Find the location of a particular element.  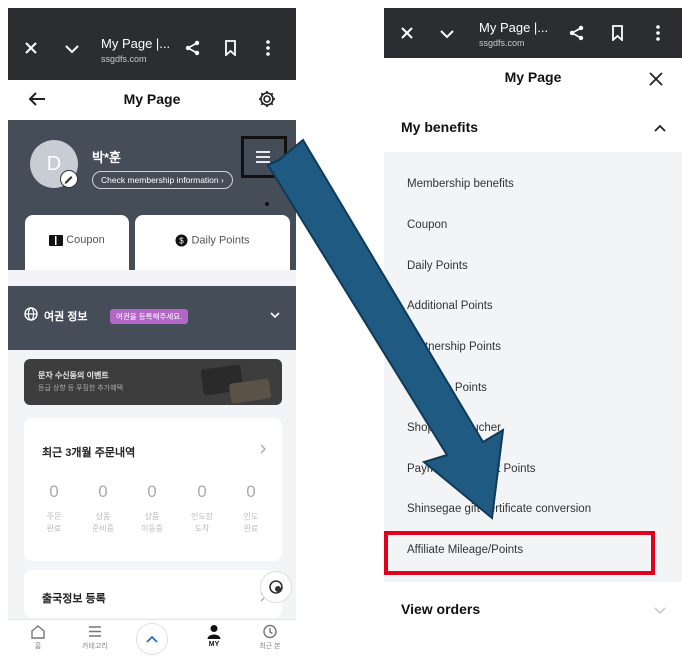

ticket-icon is located at coordinates (56, 240).